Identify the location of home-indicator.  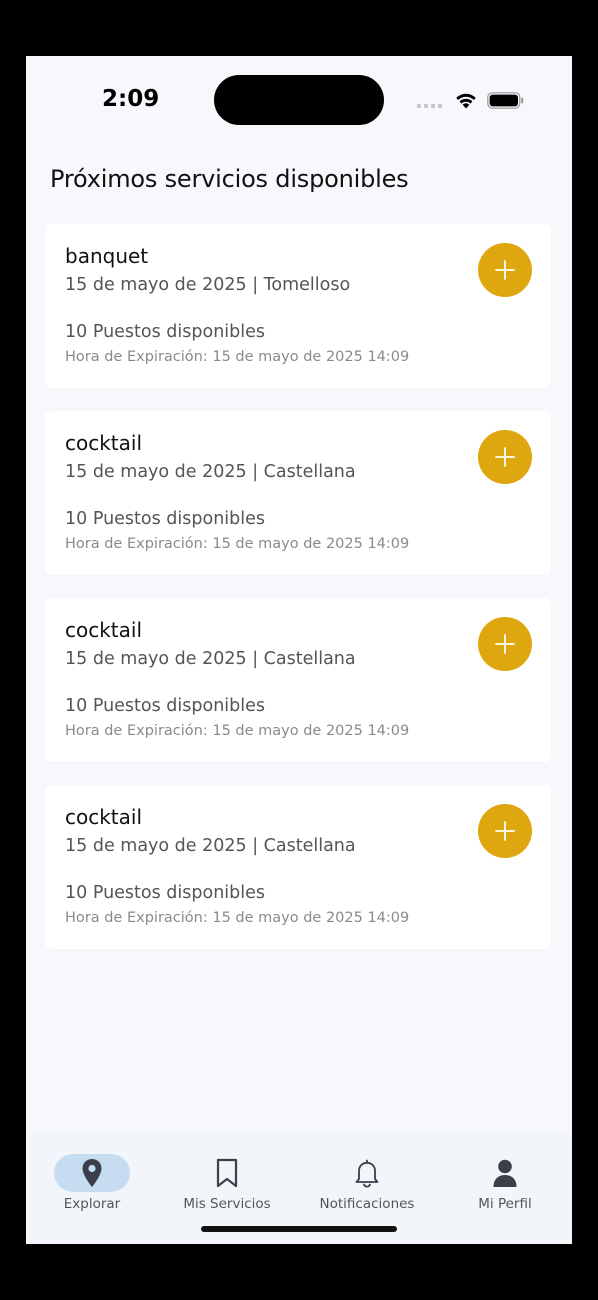
(299, 1229).